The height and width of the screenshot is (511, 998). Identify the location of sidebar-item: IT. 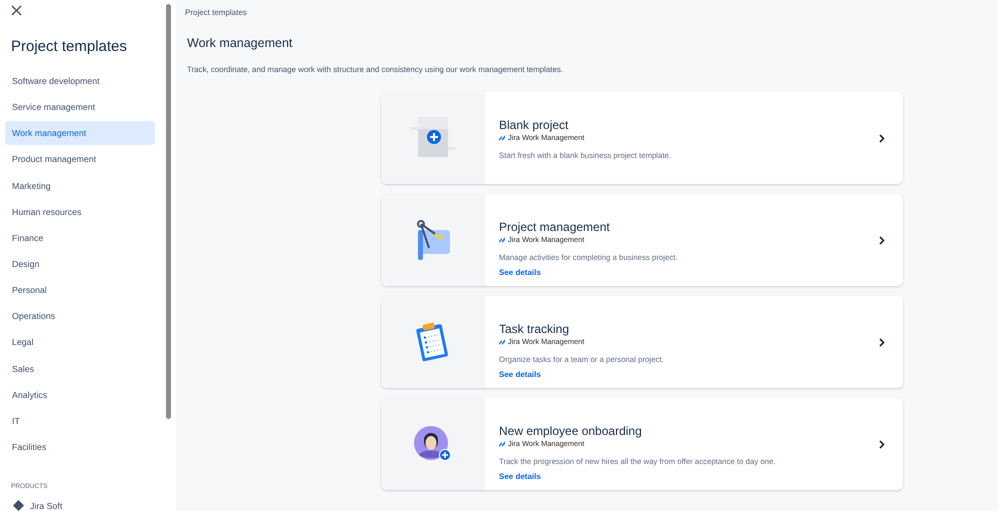
(80, 420).